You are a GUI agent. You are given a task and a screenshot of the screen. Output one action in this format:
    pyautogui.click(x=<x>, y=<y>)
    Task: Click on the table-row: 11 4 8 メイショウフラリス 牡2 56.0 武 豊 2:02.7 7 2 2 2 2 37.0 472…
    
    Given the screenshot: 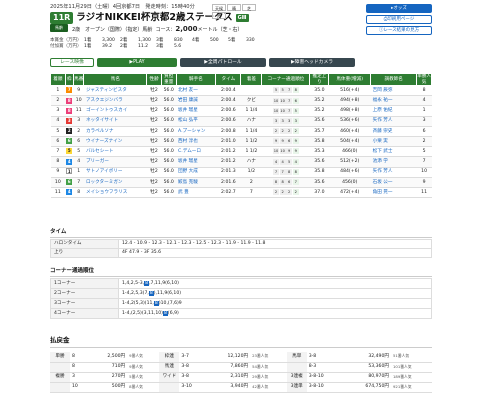 What is the action you would take?
    pyautogui.click(x=241, y=193)
    